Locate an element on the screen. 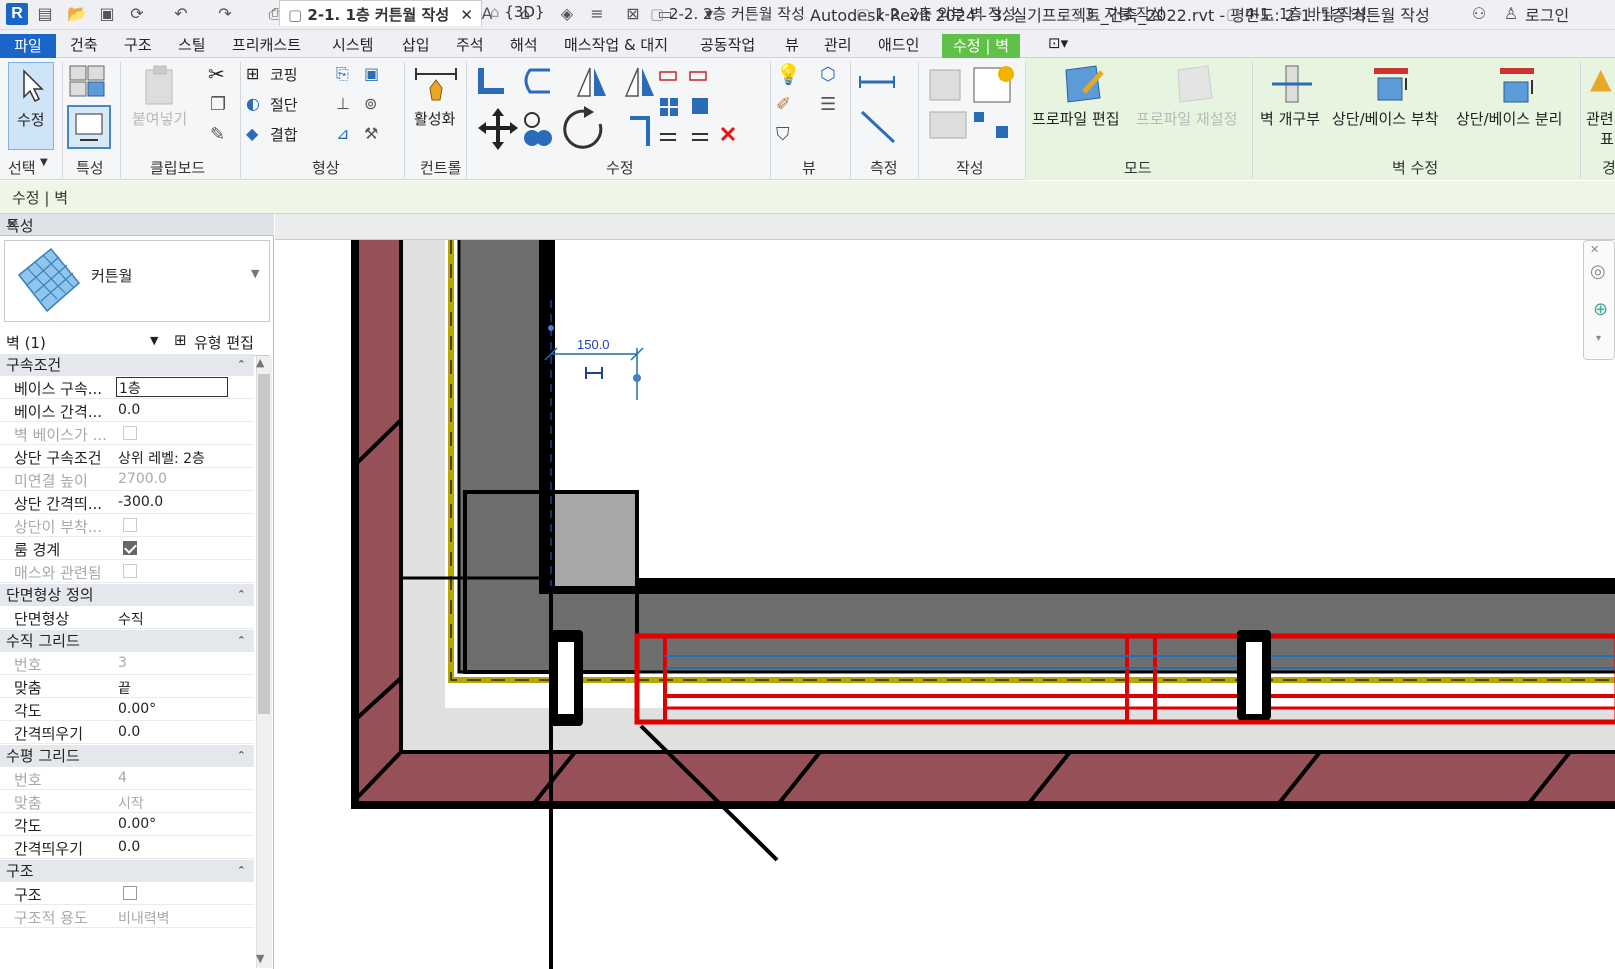 This screenshot has width=1615, height=969. tab-steel: 스틸 is located at coordinates (192, 44).